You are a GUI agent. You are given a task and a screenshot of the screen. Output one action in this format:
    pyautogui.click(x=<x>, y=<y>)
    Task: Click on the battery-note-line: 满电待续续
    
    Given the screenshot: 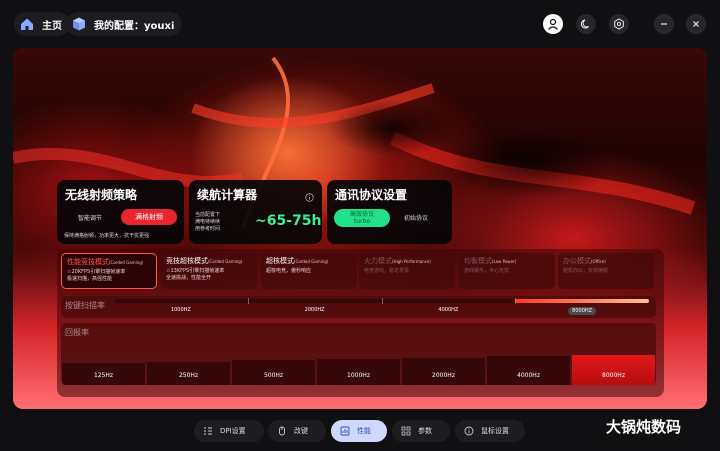 What is the action you would take?
    pyautogui.click(x=208, y=222)
    